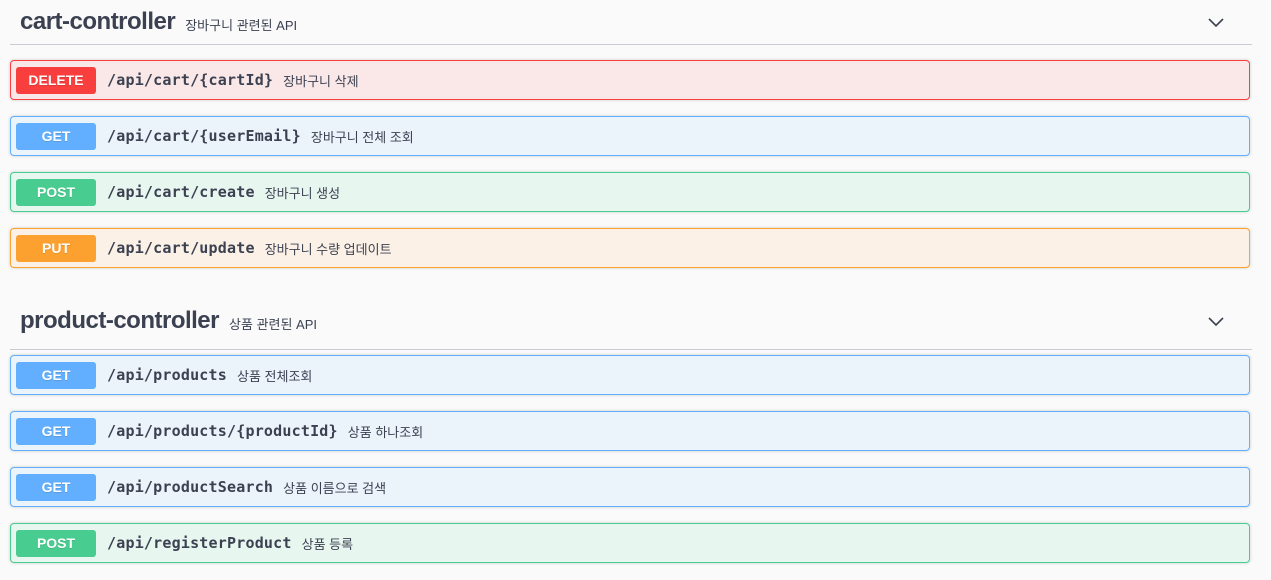 Image resolution: width=1271 pixels, height=580 pixels. I want to click on section-description: 장바구니 관련된 API, so click(241, 25).